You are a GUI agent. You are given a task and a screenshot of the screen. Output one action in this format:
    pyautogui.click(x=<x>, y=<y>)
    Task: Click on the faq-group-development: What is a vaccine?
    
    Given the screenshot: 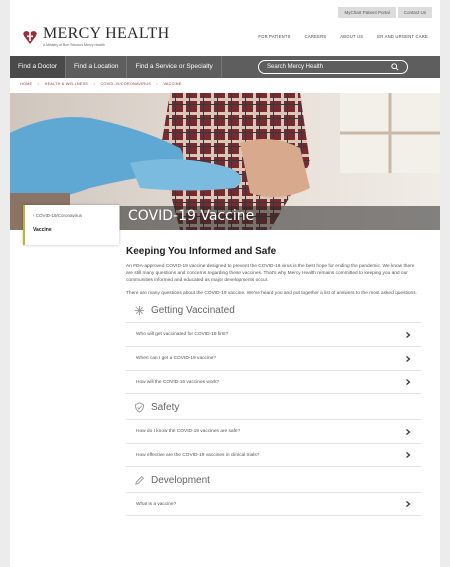 What is the action you would take?
    pyautogui.click(x=273, y=504)
    